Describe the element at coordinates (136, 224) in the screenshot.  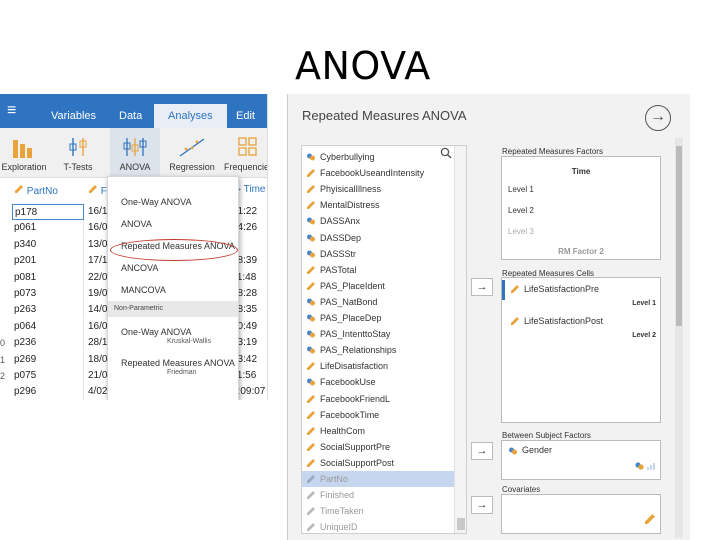
I see `menu-item-anova: ANOVA` at that location.